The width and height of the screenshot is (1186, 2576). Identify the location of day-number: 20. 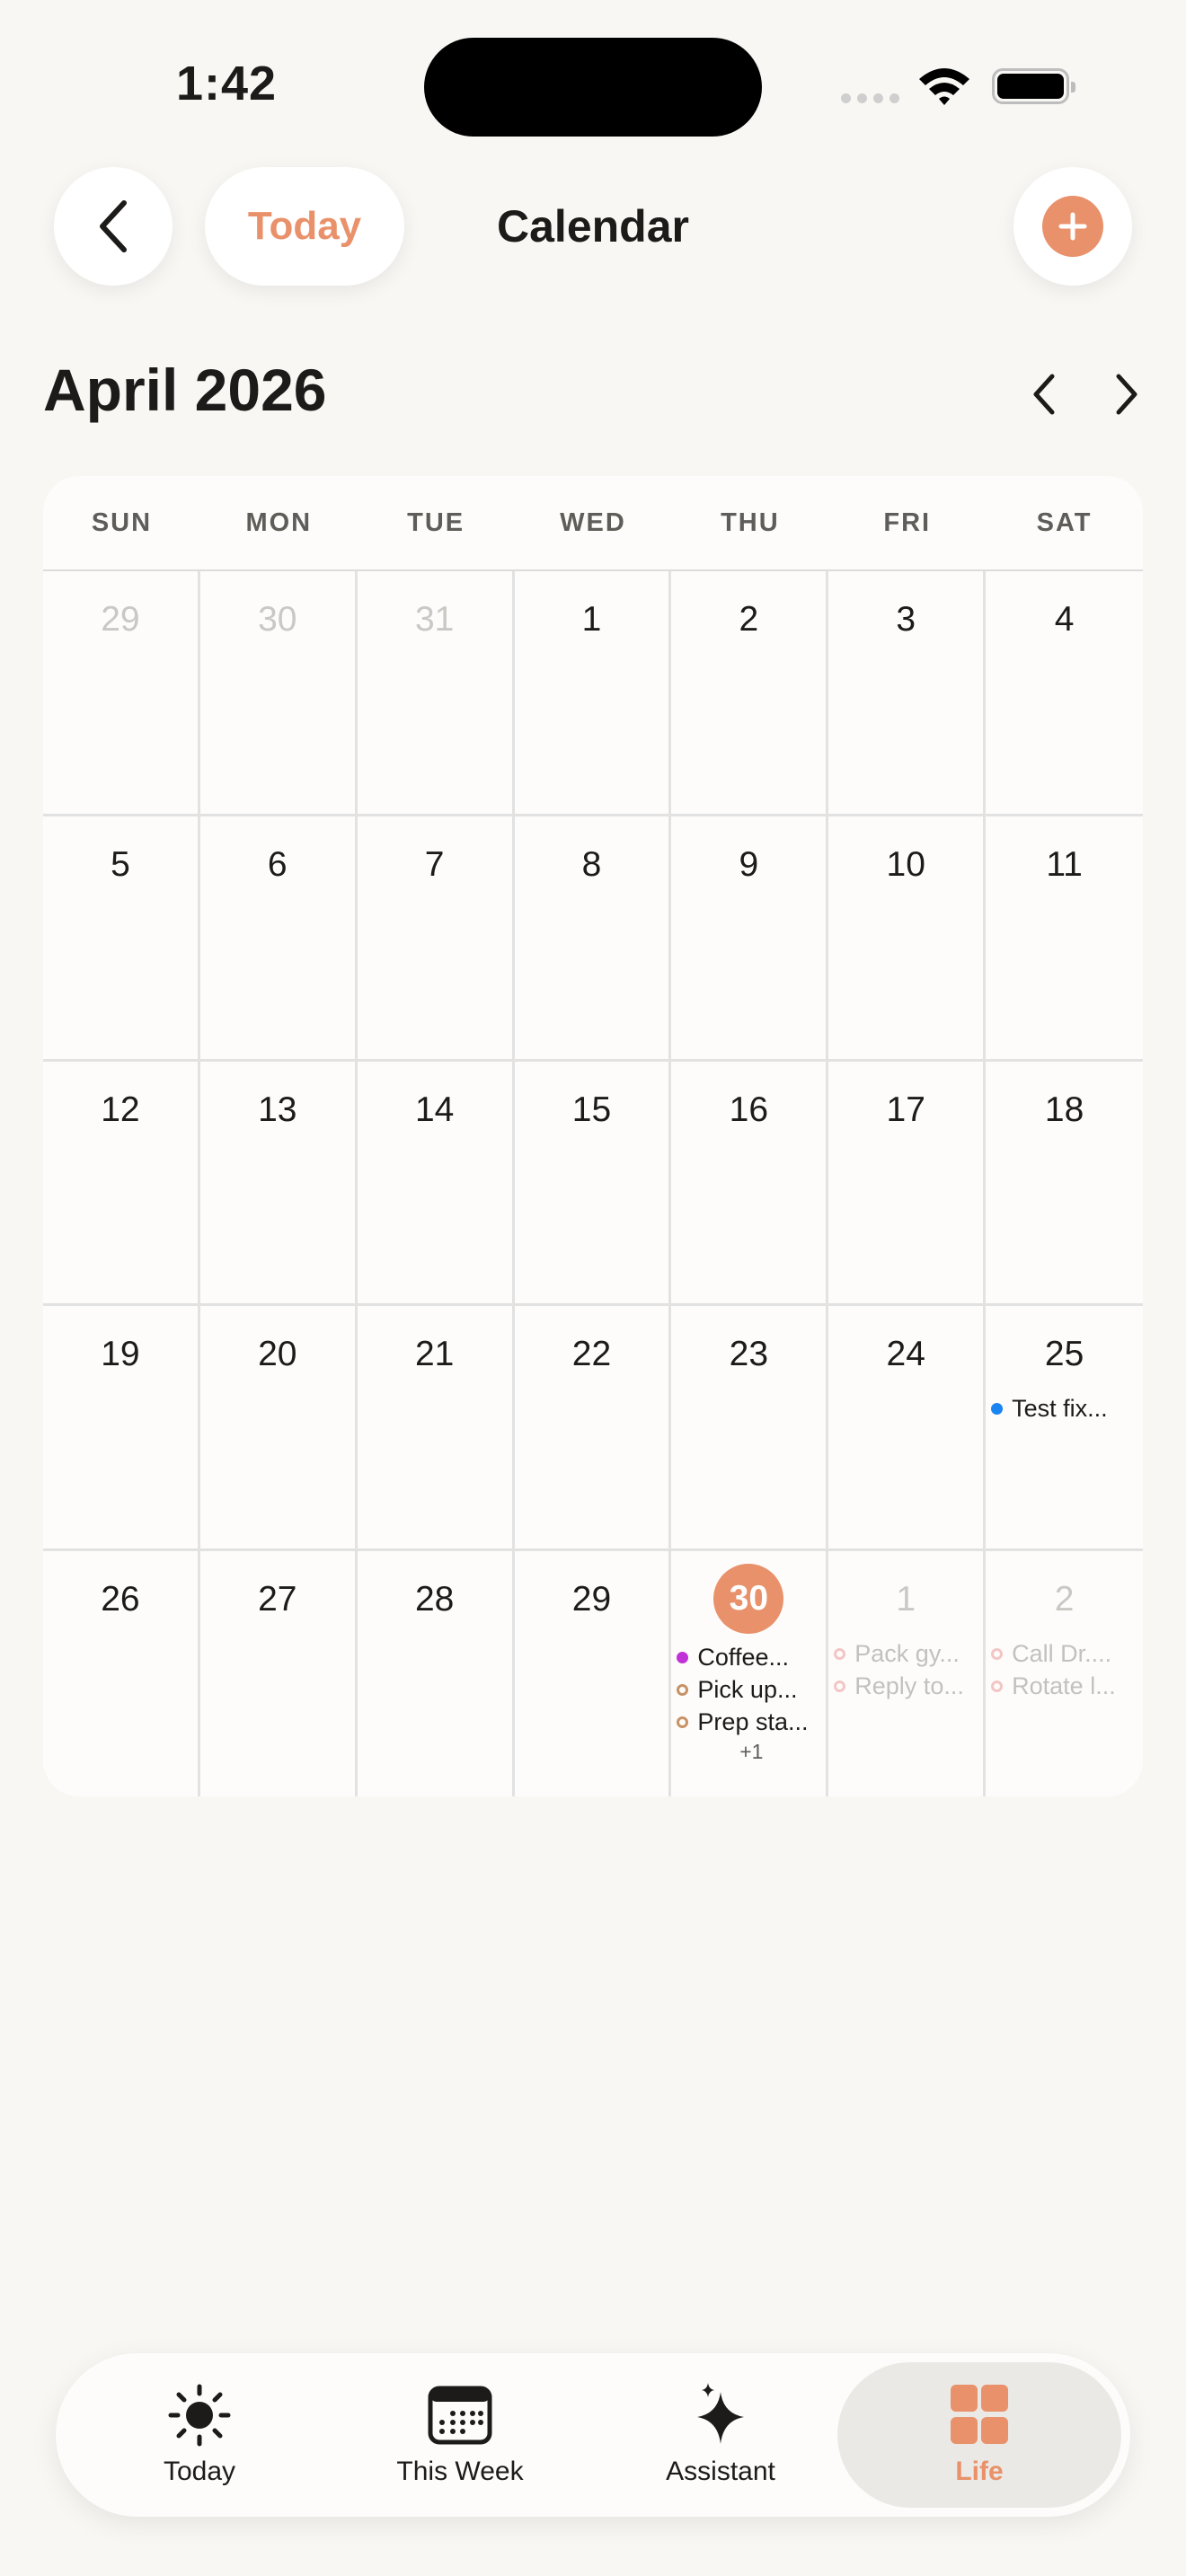
(277, 1354).